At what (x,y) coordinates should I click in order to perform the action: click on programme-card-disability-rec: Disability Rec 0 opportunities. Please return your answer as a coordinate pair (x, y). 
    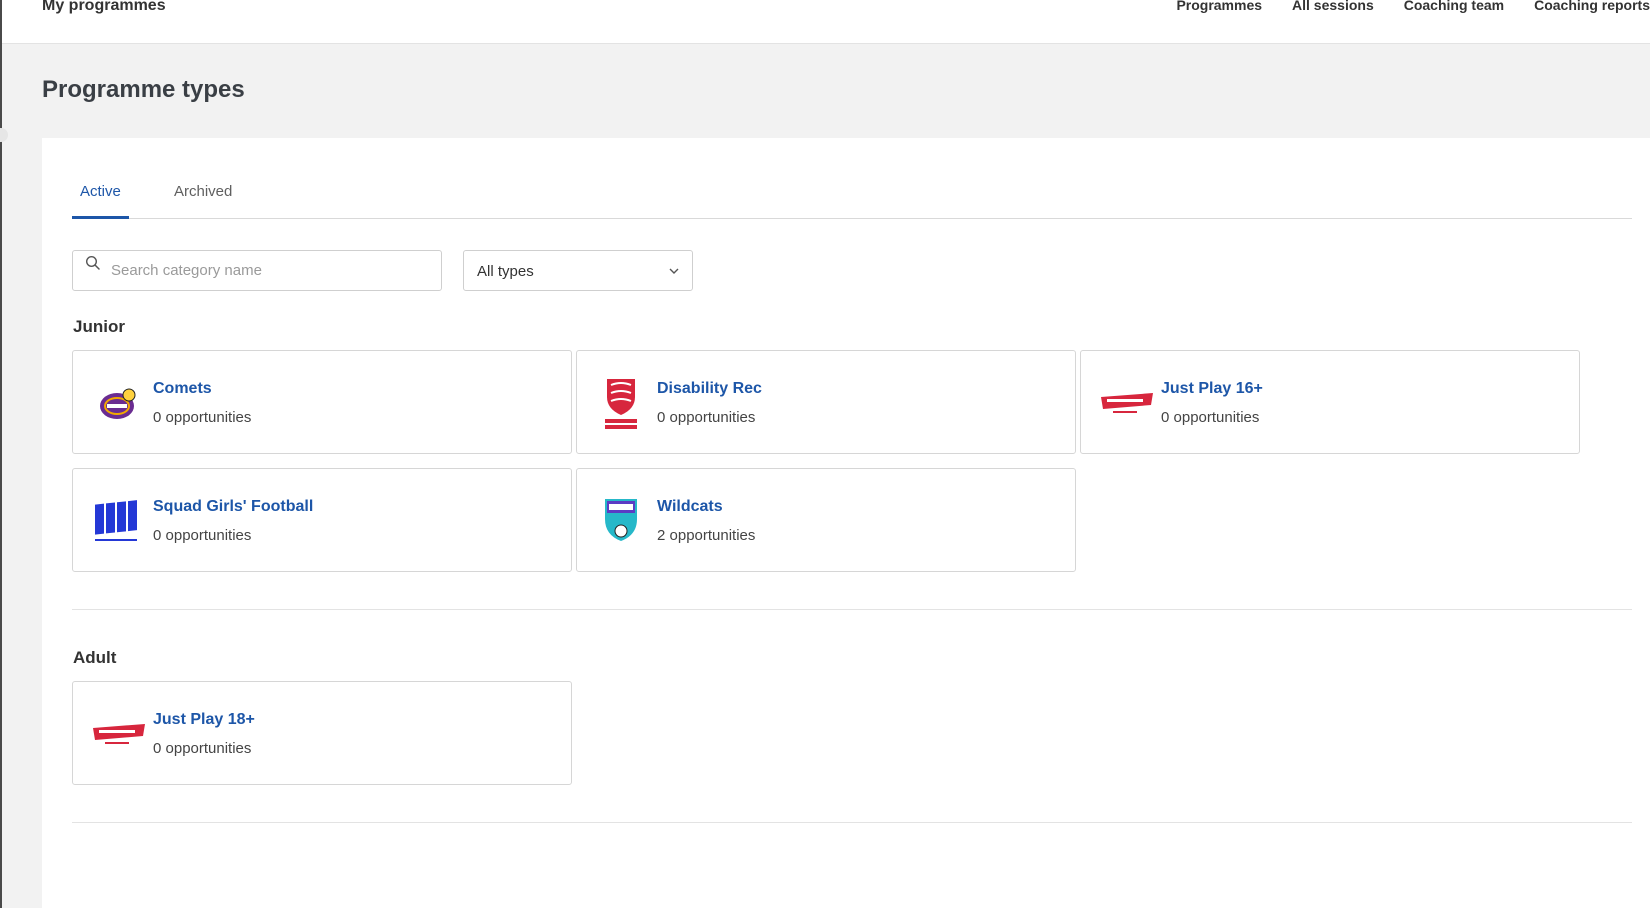
    Looking at the image, I should click on (826, 402).